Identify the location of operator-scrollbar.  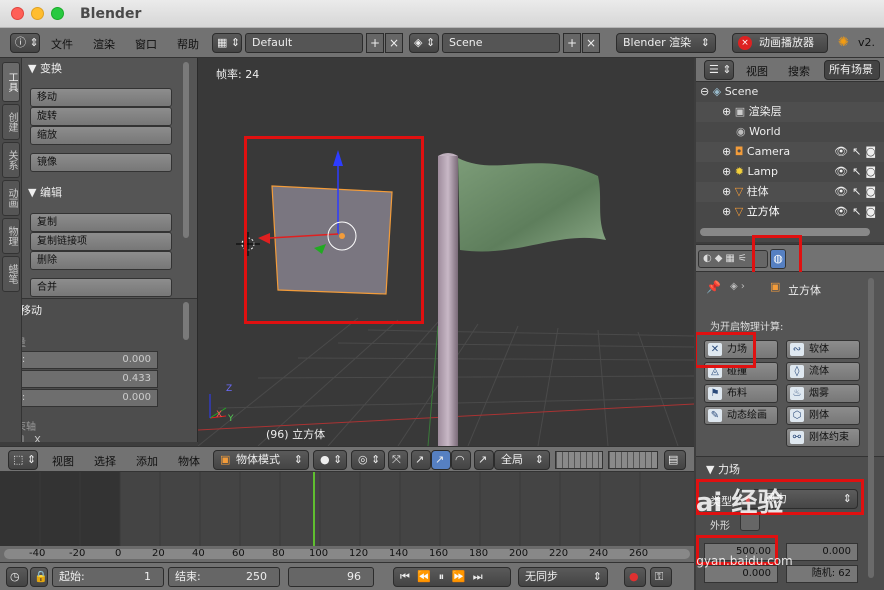
(186, 321).